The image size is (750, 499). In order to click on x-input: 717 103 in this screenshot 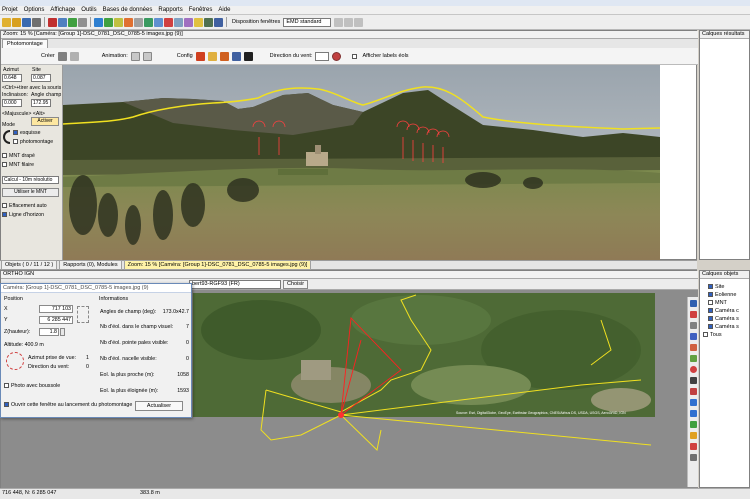, I will do `click(56, 309)`.